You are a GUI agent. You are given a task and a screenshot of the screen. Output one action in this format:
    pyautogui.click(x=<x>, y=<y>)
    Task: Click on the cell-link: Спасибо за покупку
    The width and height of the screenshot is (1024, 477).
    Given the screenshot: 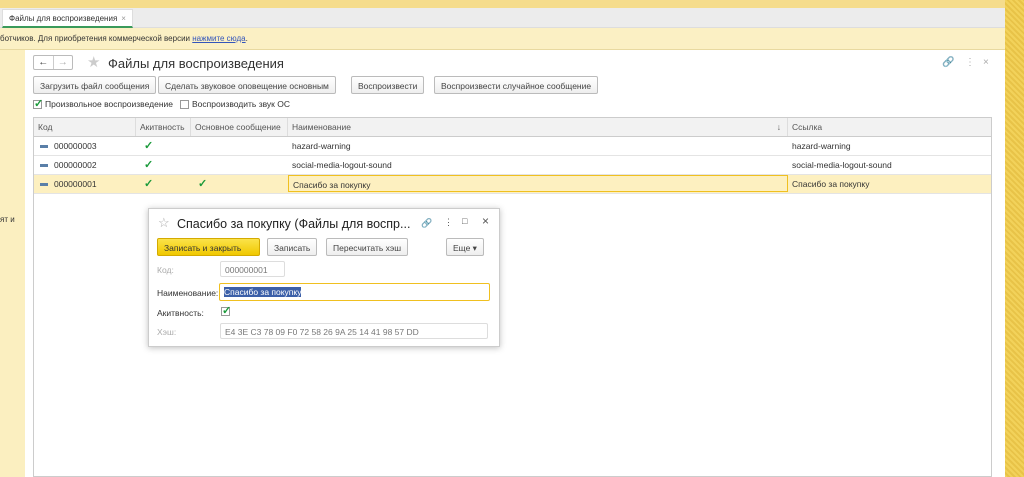 What is the action you would take?
    pyautogui.click(x=831, y=184)
    